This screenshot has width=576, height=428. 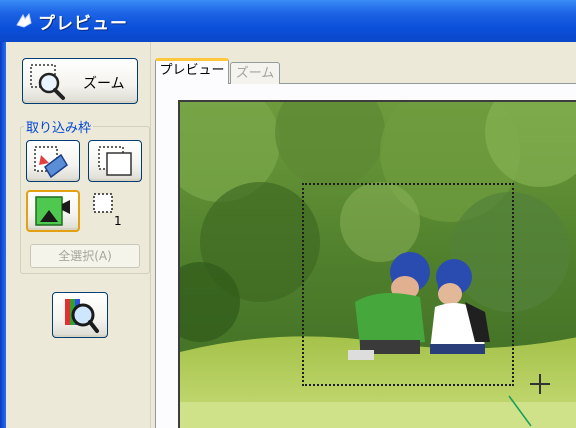 What do you see at coordinates (104, 84) in the screenshot?
I see `zoom-button-label: ズーム` at bounding box center [104, 84].